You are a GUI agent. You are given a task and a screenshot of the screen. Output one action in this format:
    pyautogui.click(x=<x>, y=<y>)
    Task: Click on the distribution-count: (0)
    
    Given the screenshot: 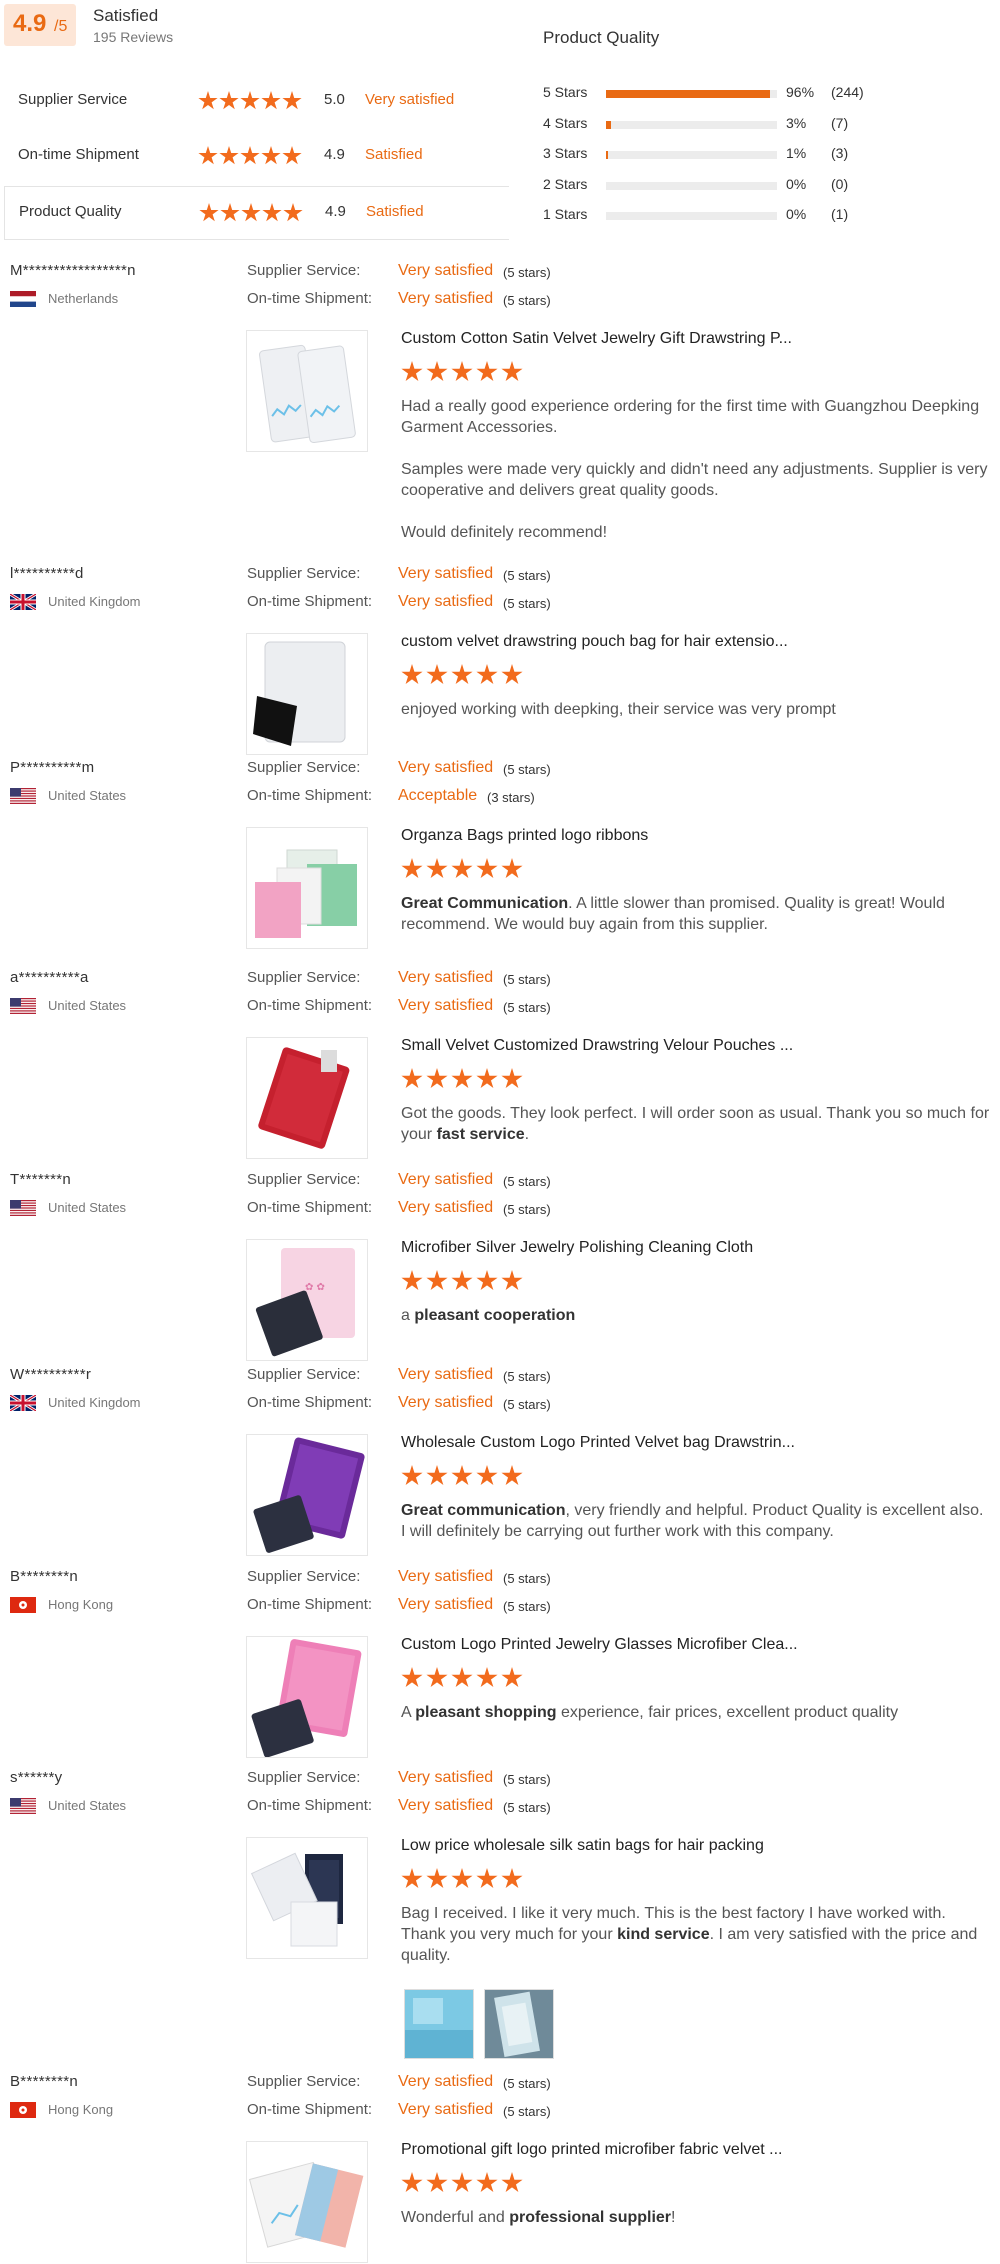 What is the action you would take?
    pyautogui.click(x=840, y=184)
    